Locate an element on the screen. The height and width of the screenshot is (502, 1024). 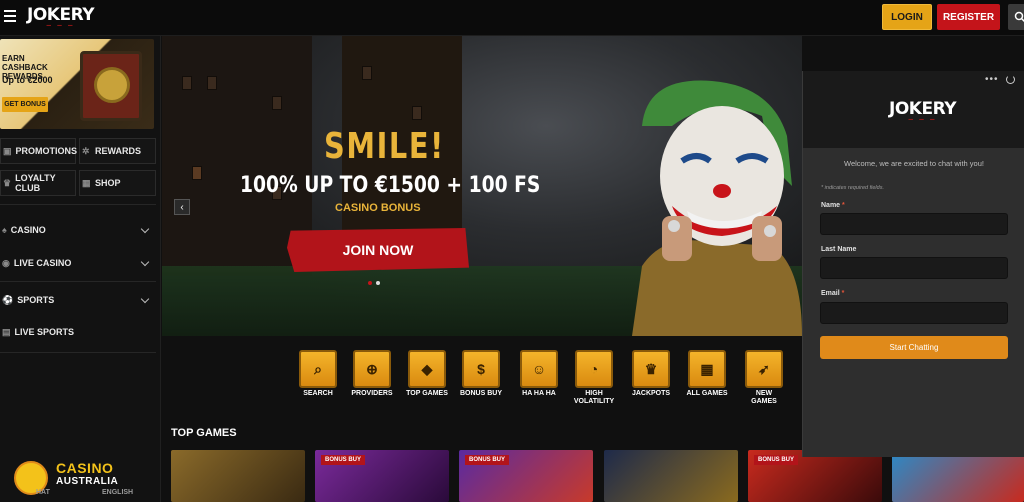
carousel-dot-active is located at coordinates (370, 283).